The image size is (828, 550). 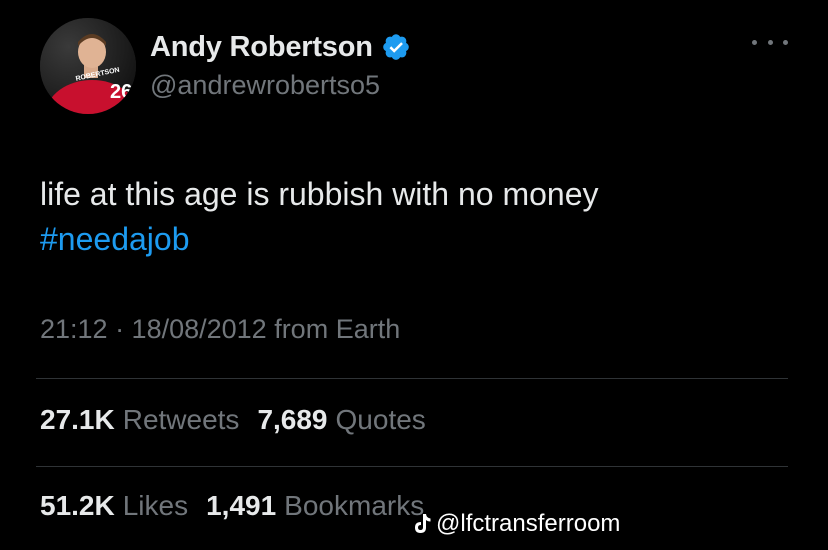 What do you see at coordinates (423, 523) in the screenshot?
I see `tiktok-icon` at bounding box center [423, 523].